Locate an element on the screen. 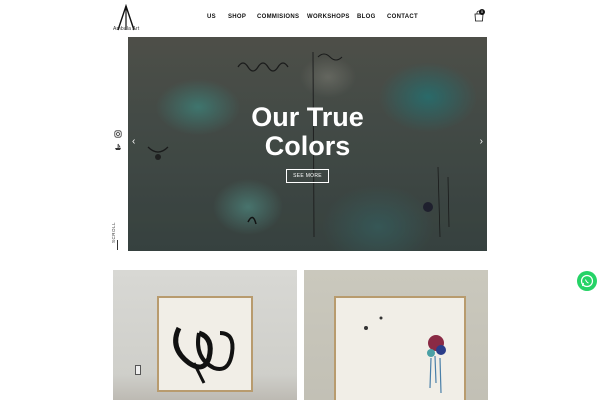 The image size is (600, 400). hero-title-line2: Colors is located at coordinates (307, 146).